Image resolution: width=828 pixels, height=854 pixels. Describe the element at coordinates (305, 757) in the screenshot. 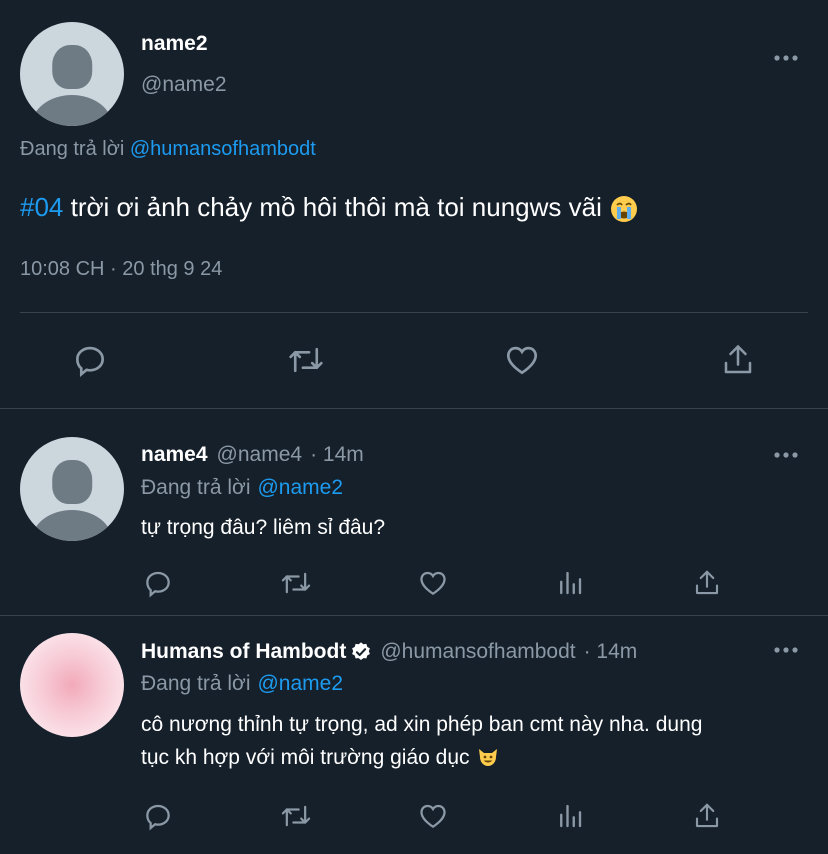

I see `tweet-text-segment: tục kh hợp với môi trường giáo dục` at that location.